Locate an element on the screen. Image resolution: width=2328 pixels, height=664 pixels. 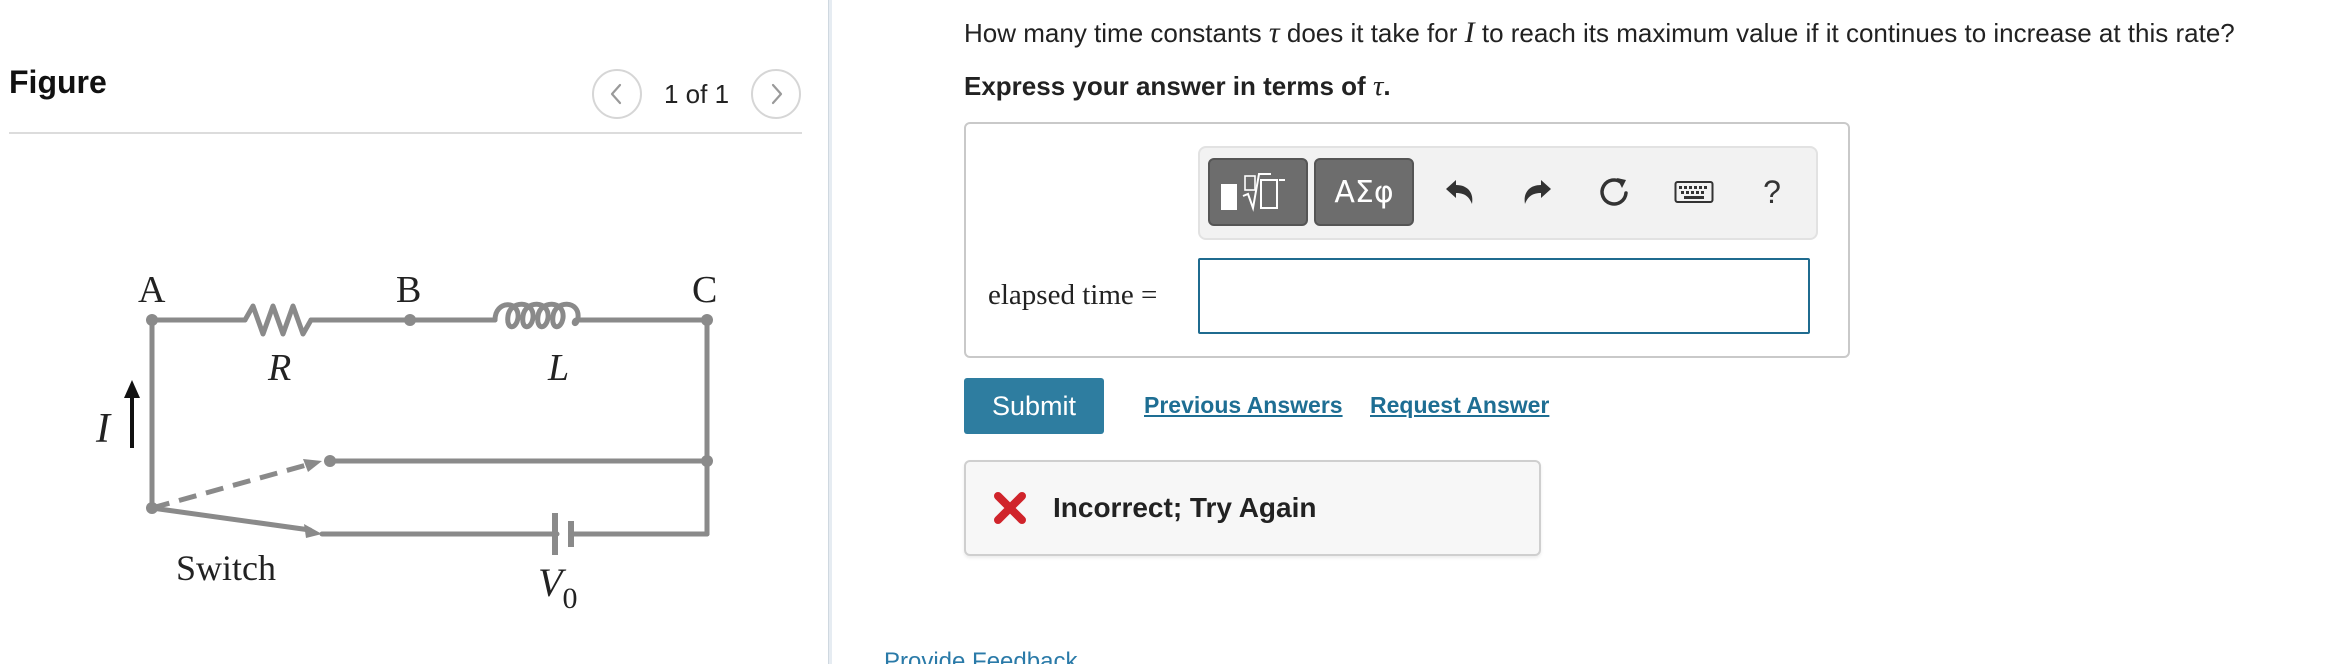
next-figure-button is located at coordinates (776, 94).